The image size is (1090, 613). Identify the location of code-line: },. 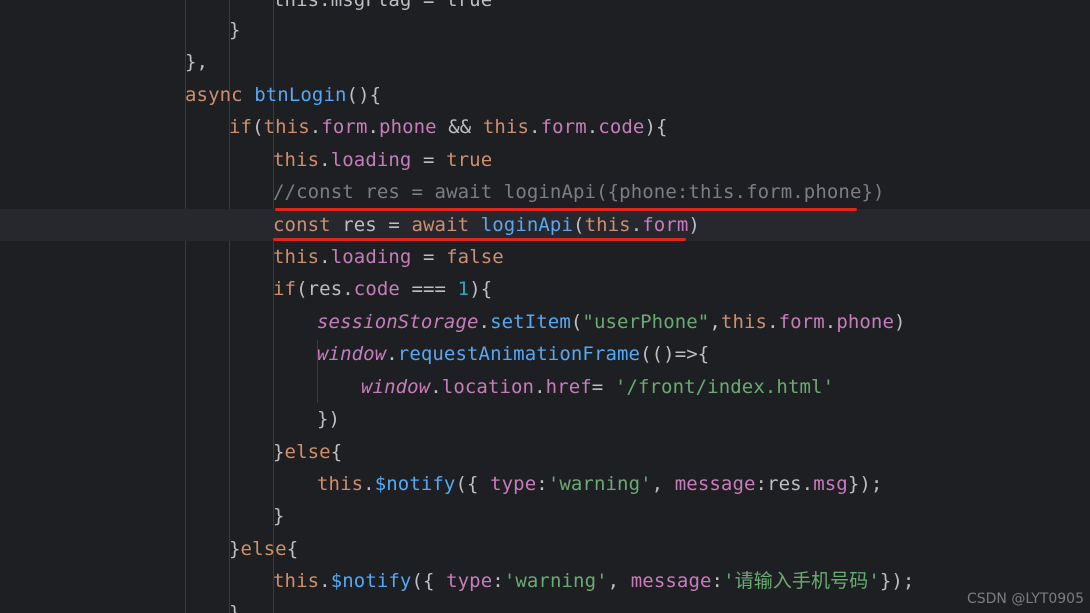
(196, 62).